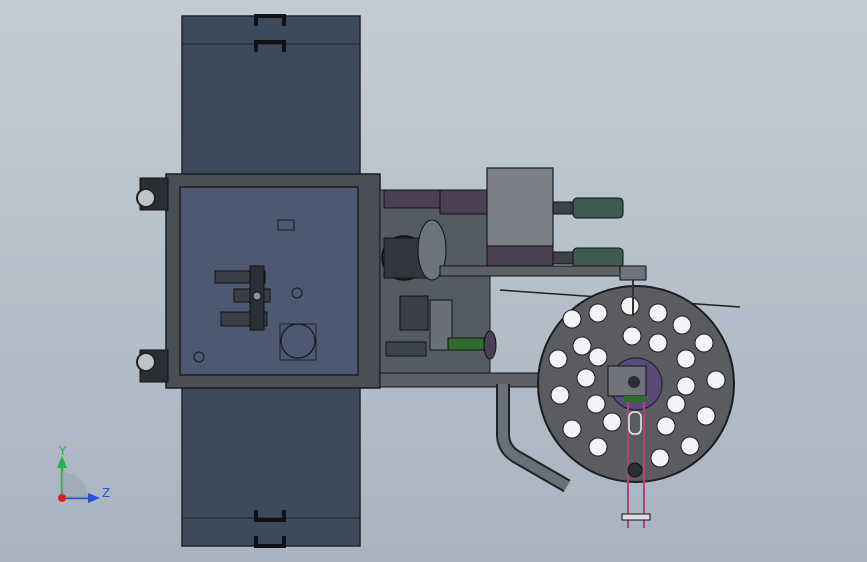 The width and height of the screenshot is (867, 562). What do you see at coordinates (271, 466) in the screenshot?
I see `outer-panel-bottom` at bounding box center [271, 466].